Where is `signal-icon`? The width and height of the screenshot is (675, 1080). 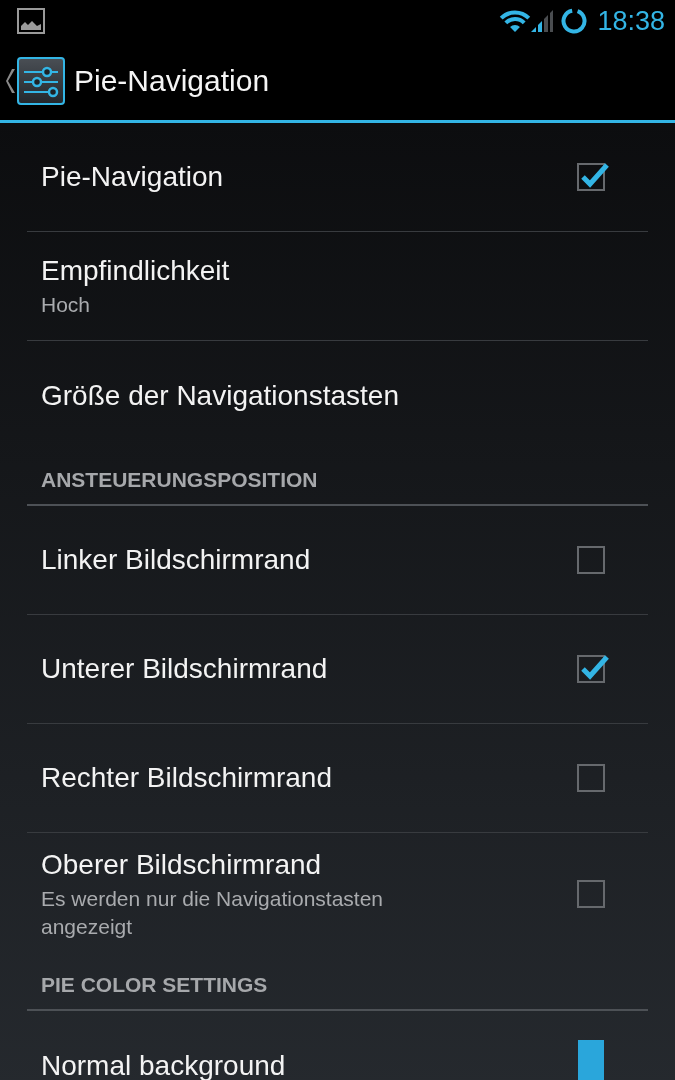 signal-icon is located at coordinates (542, 21).